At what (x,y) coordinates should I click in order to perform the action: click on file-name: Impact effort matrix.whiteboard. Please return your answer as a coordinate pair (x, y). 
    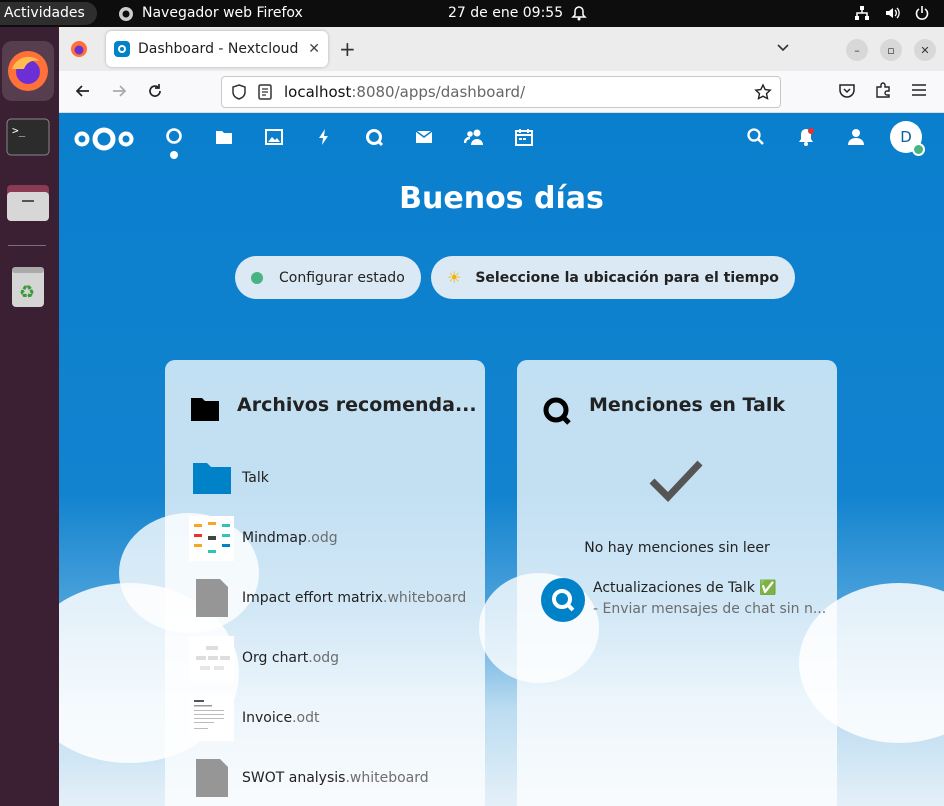
    Looking at the image, I should click on (354, 598).